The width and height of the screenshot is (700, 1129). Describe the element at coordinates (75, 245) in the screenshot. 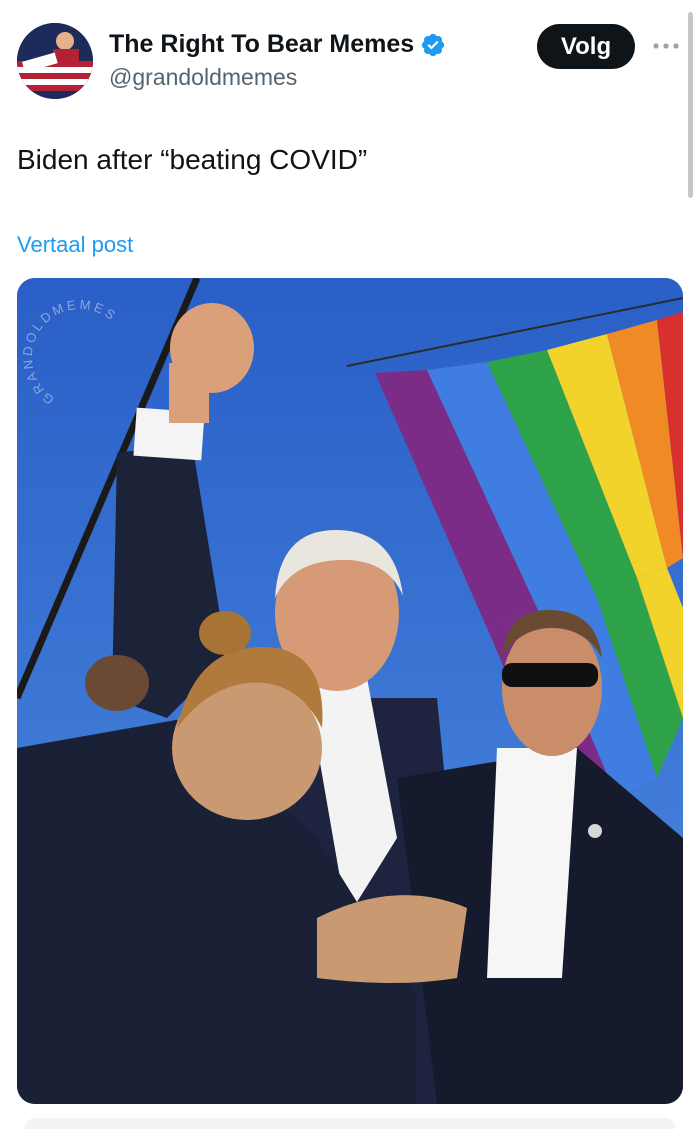

I see `translate-post-link: Vertaal post` at that location.